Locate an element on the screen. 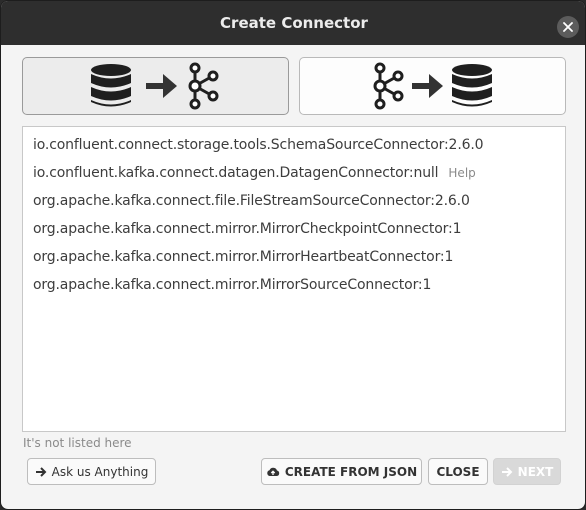 This screenshot has width=586, height=510. cloud-upload-icon is located at coordinates (273, 471).